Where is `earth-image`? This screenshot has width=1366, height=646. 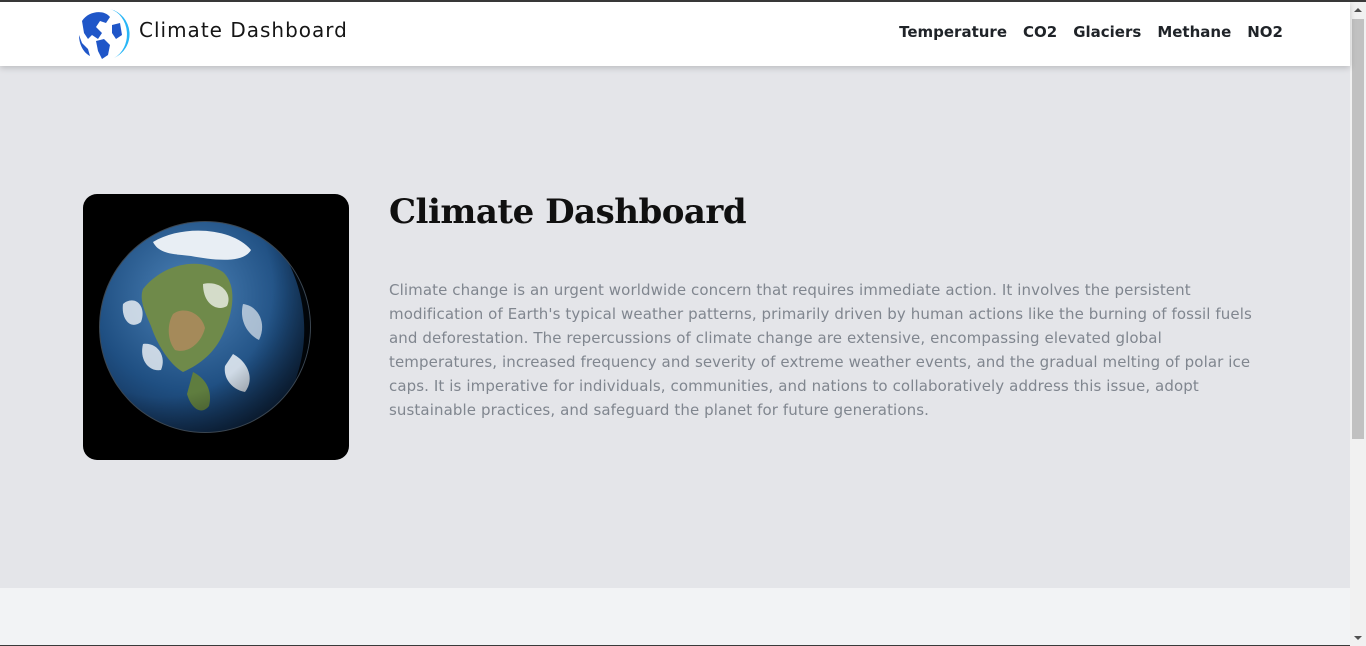
earth-image is located at coordinates (216, 327).